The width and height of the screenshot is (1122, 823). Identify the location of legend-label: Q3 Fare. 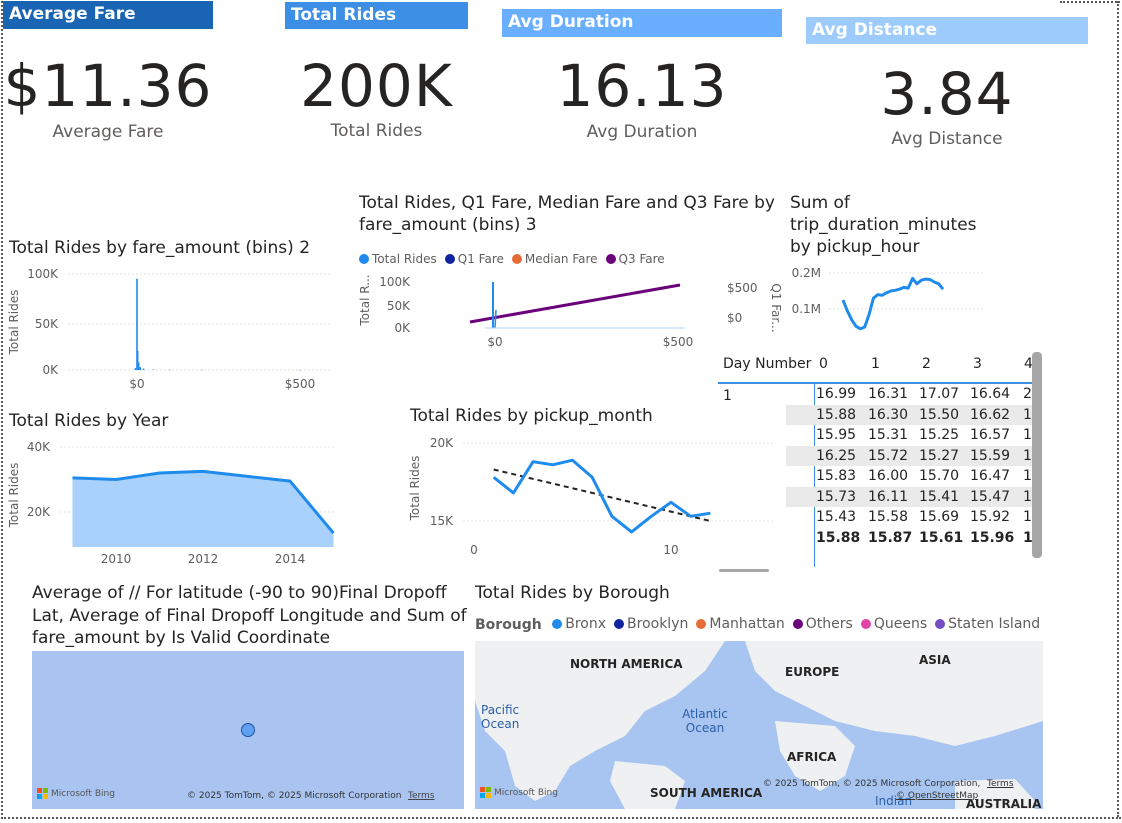
(641, 259).